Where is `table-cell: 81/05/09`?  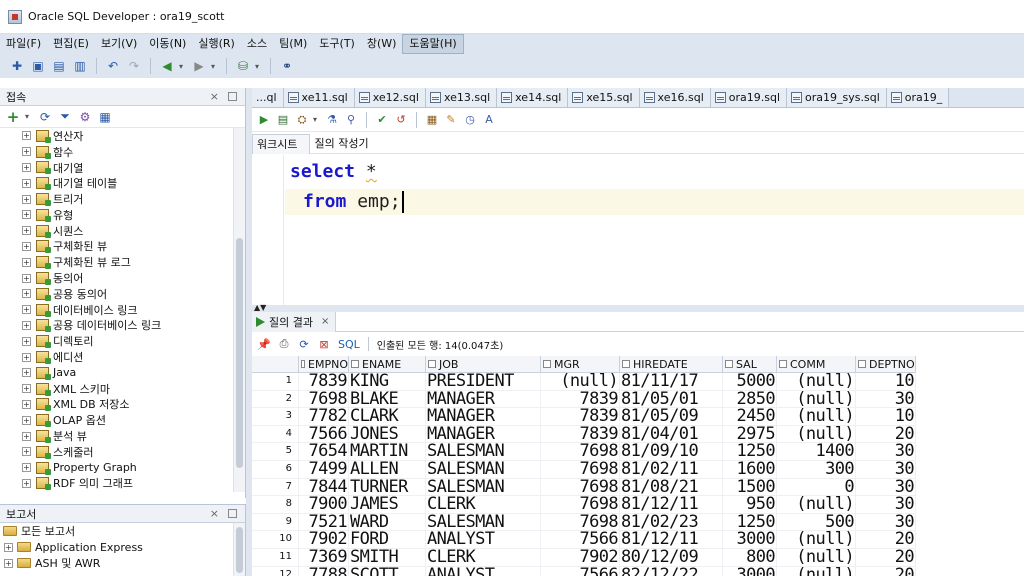 table-cell: 81/05/09 is located at coordinates (671, 417).